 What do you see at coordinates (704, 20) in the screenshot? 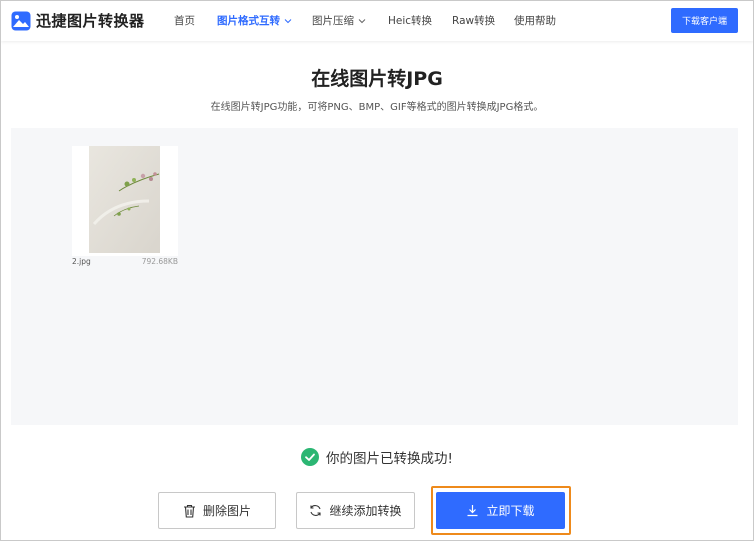
I see `download-client-button: 下载客户端` at bounding box center [704, 20].